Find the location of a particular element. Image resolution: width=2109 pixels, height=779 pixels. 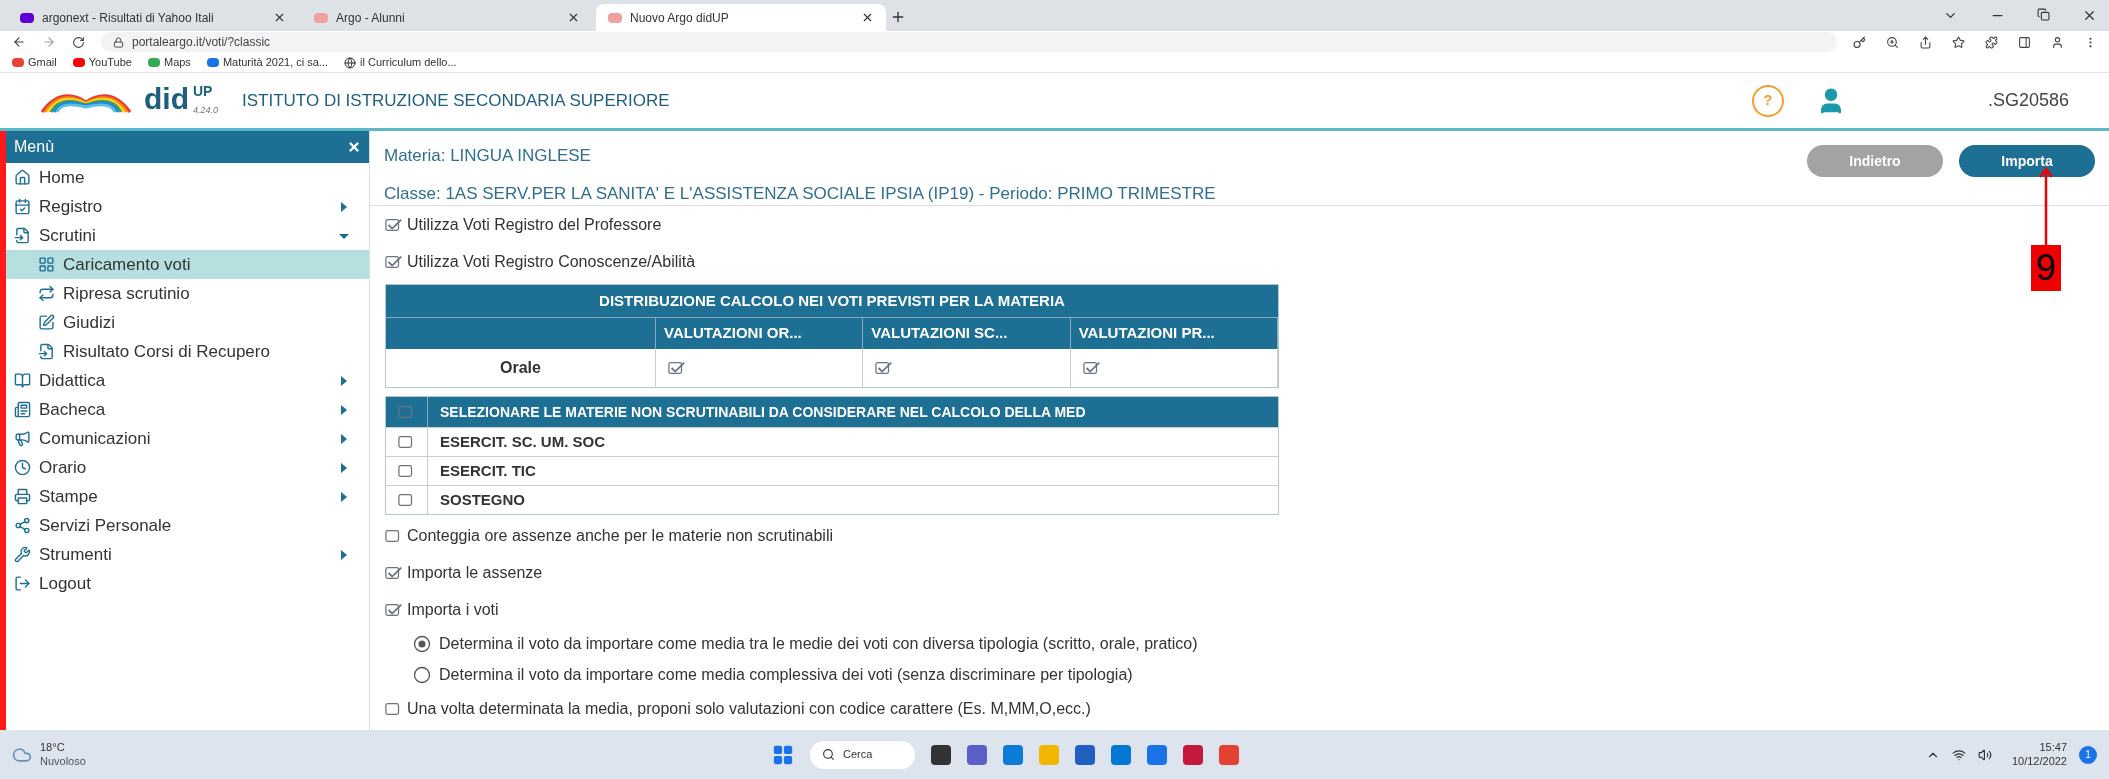

submenu-item: Caricamento voti is located at coordinates (187, 264).